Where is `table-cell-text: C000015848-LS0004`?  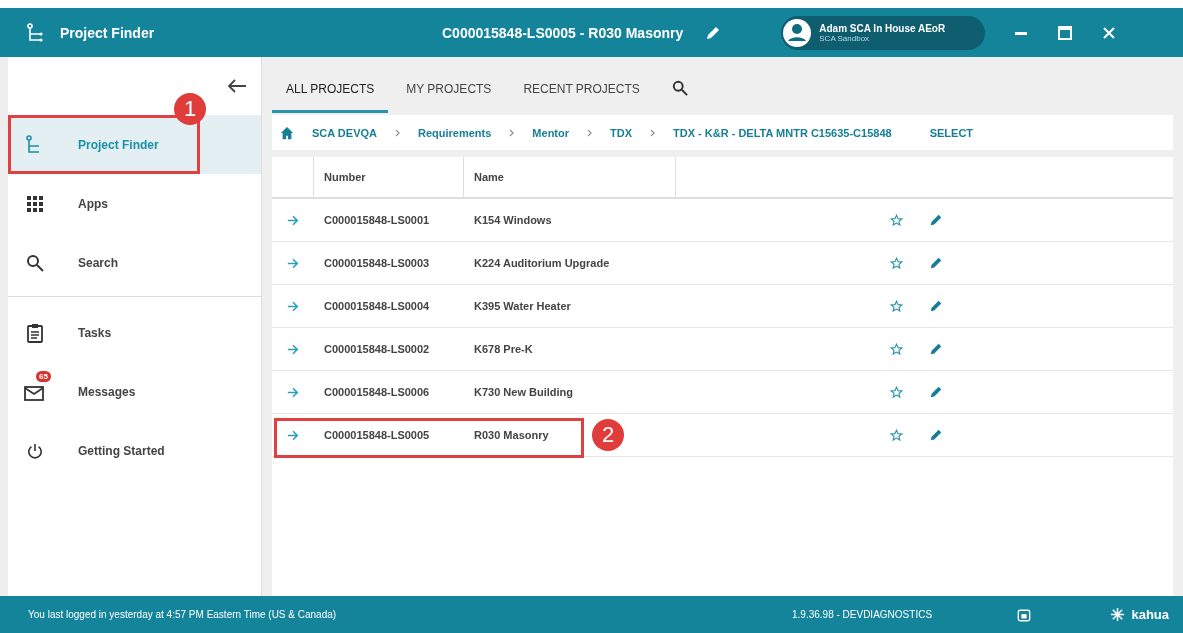
table-cell-text: C000015848-LS0004 is located at coordinates (377, 306).